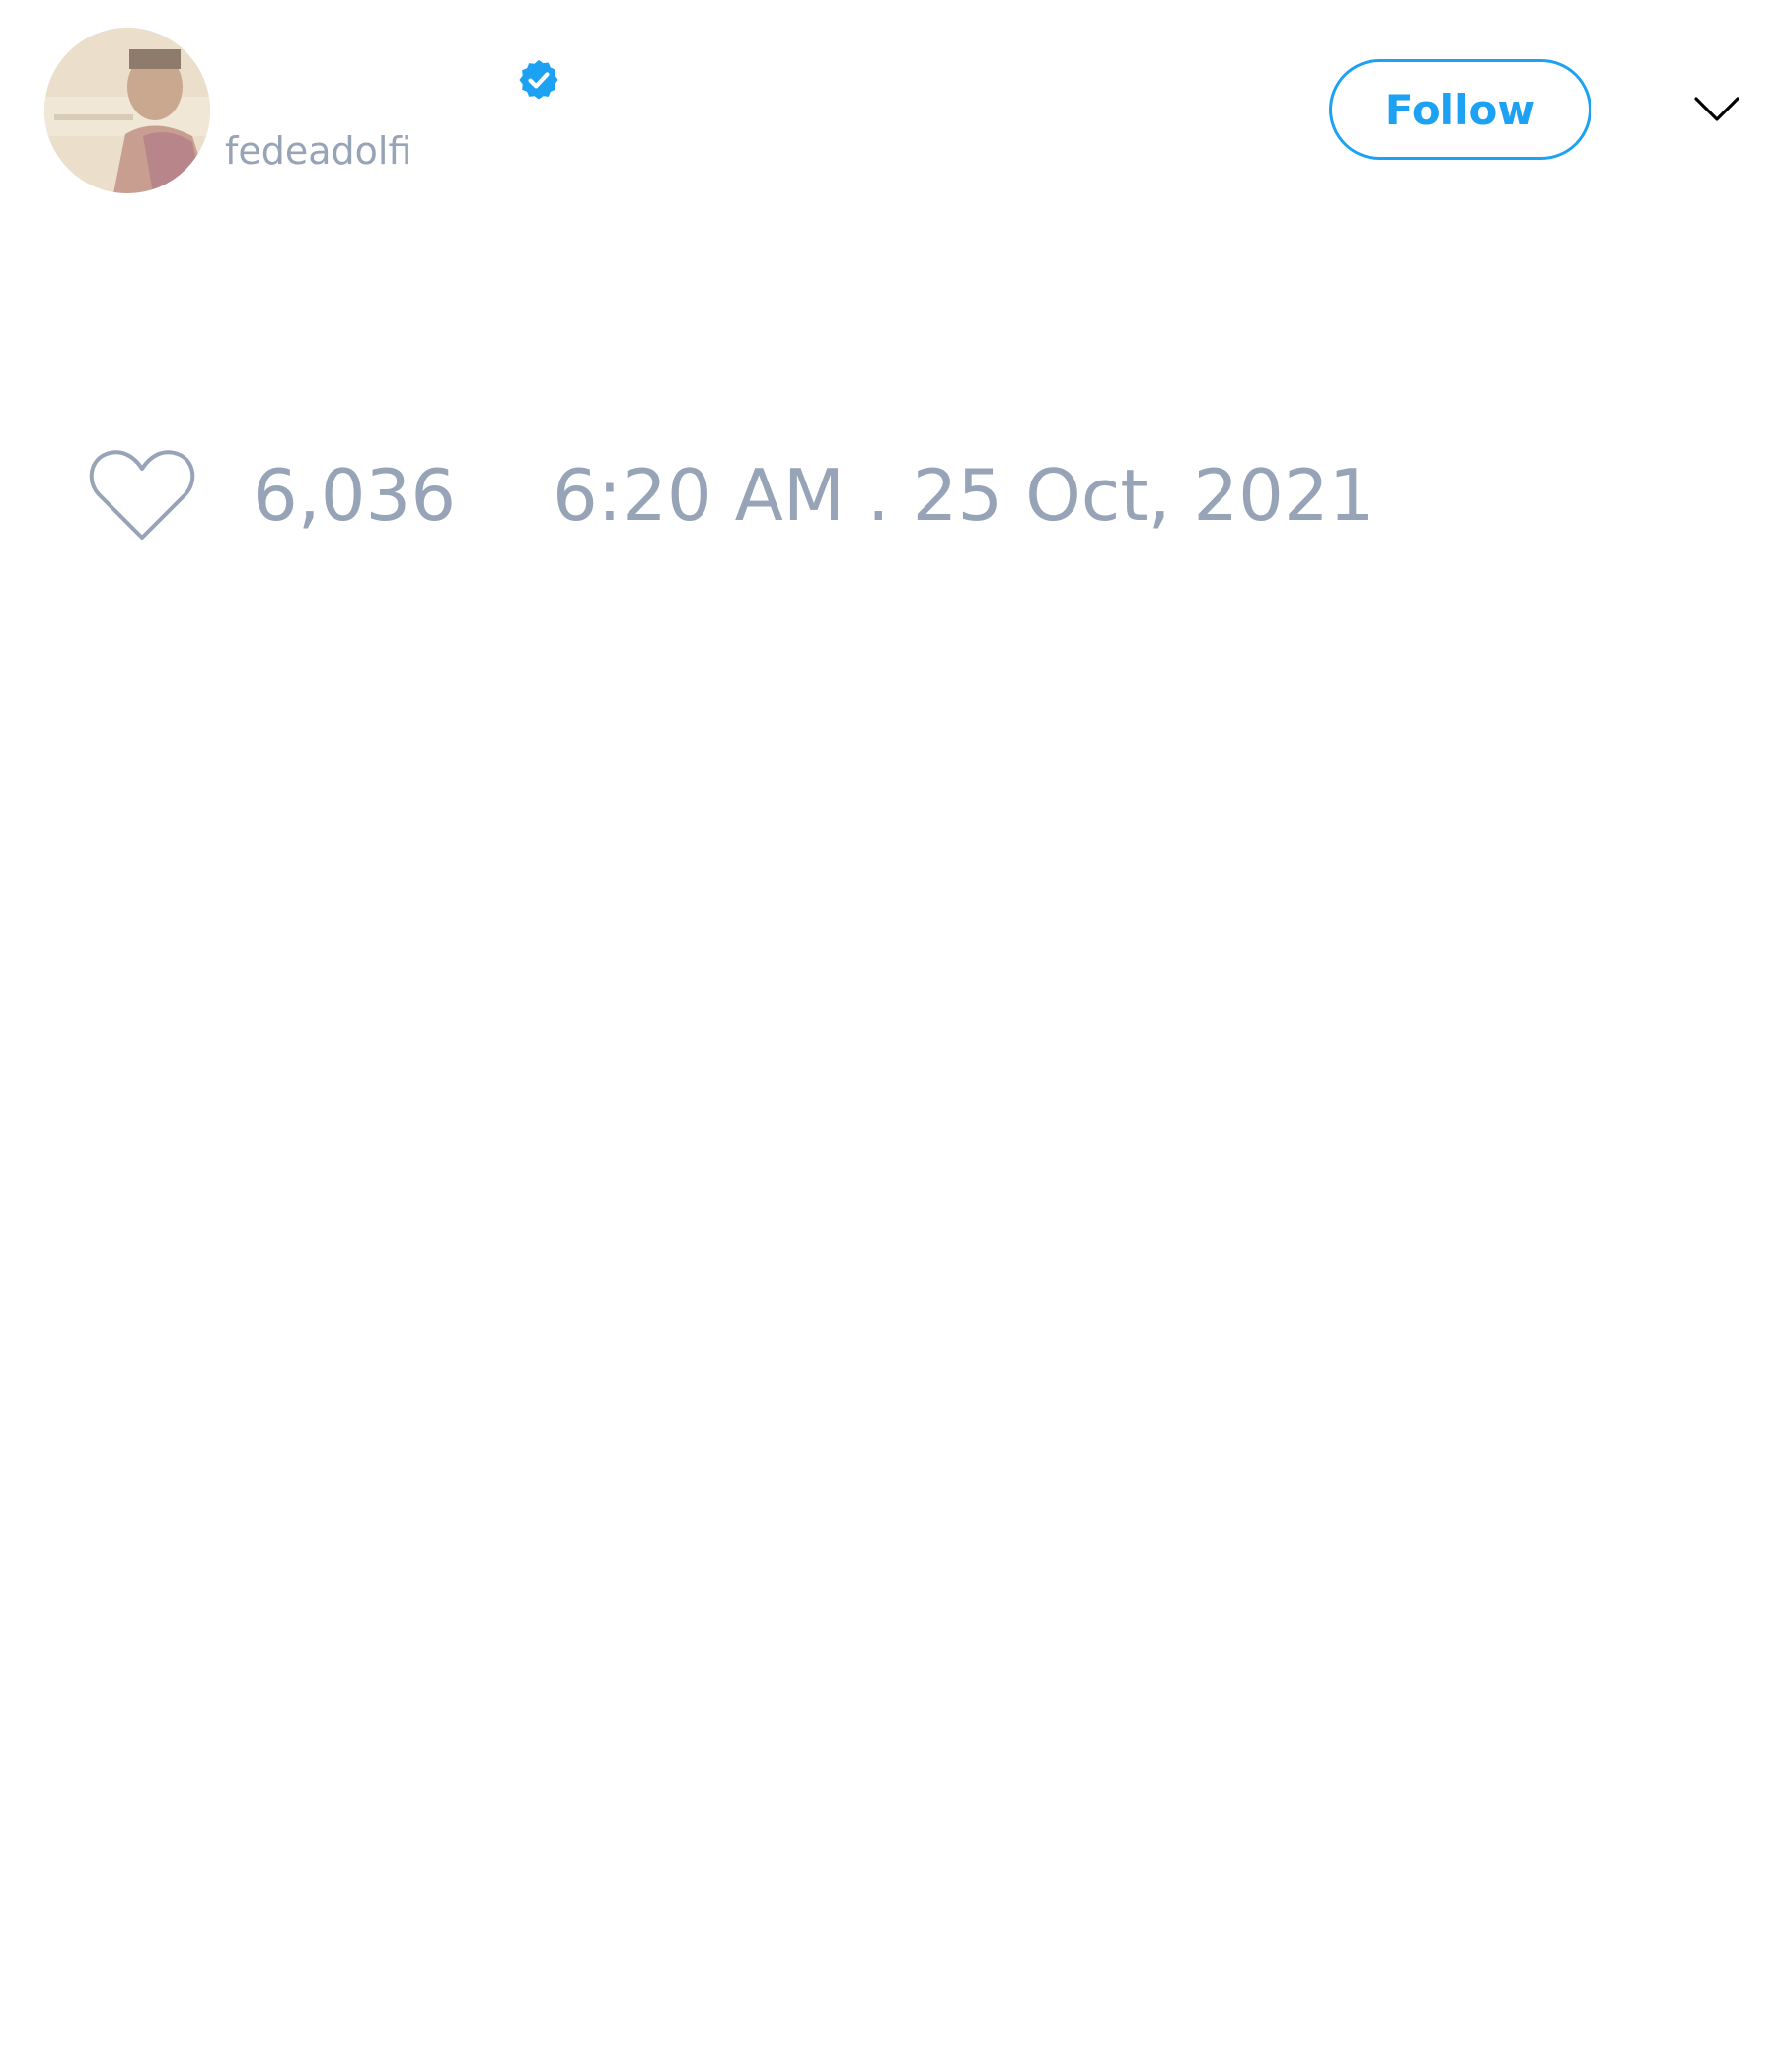 This screenshot has height=2072, width=1776. What do you see at coordinates (964, 496) in the screenshot?
I see `tweet-timestamp: 6:20 AM . 25 Oct, 2021` at bounding box center [964, 496].